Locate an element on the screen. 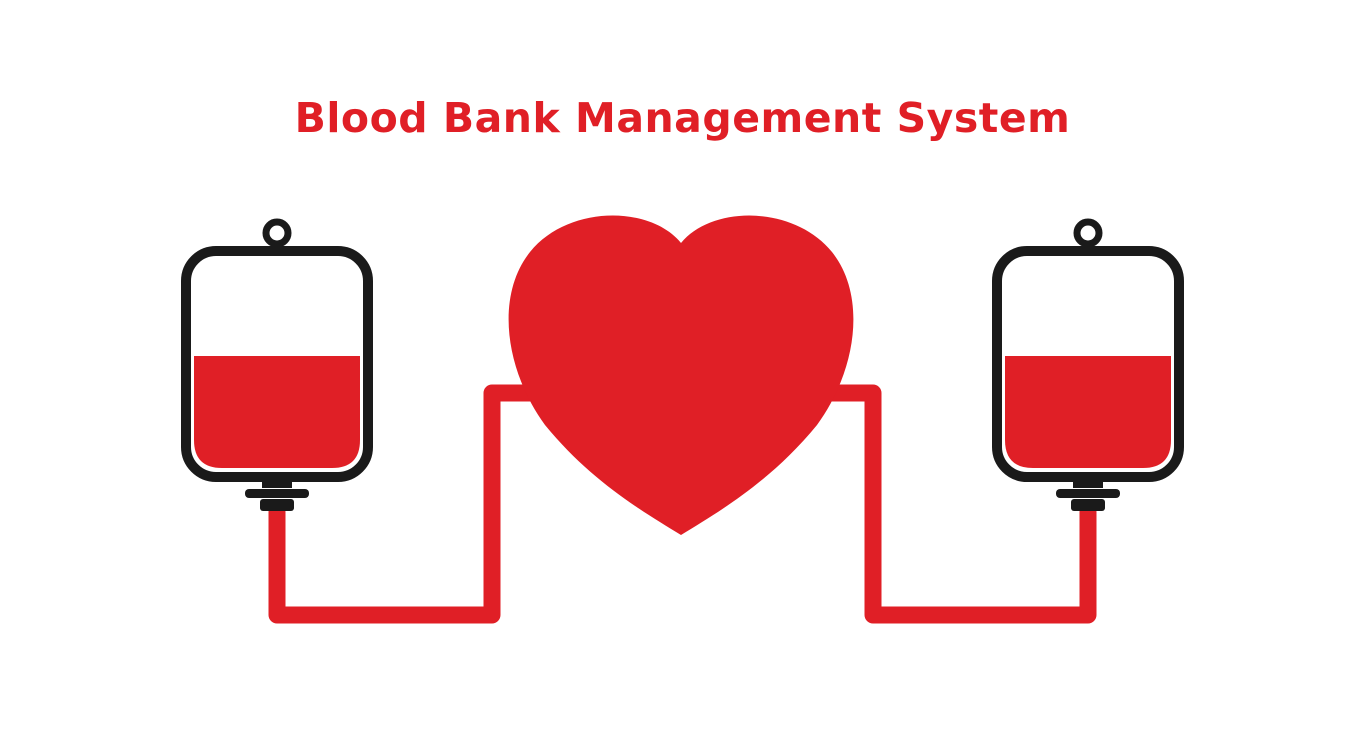 Image resolution: width=1365 pixels, height=735 pixels. blood-bag-left is located at coordinates (277, 364).